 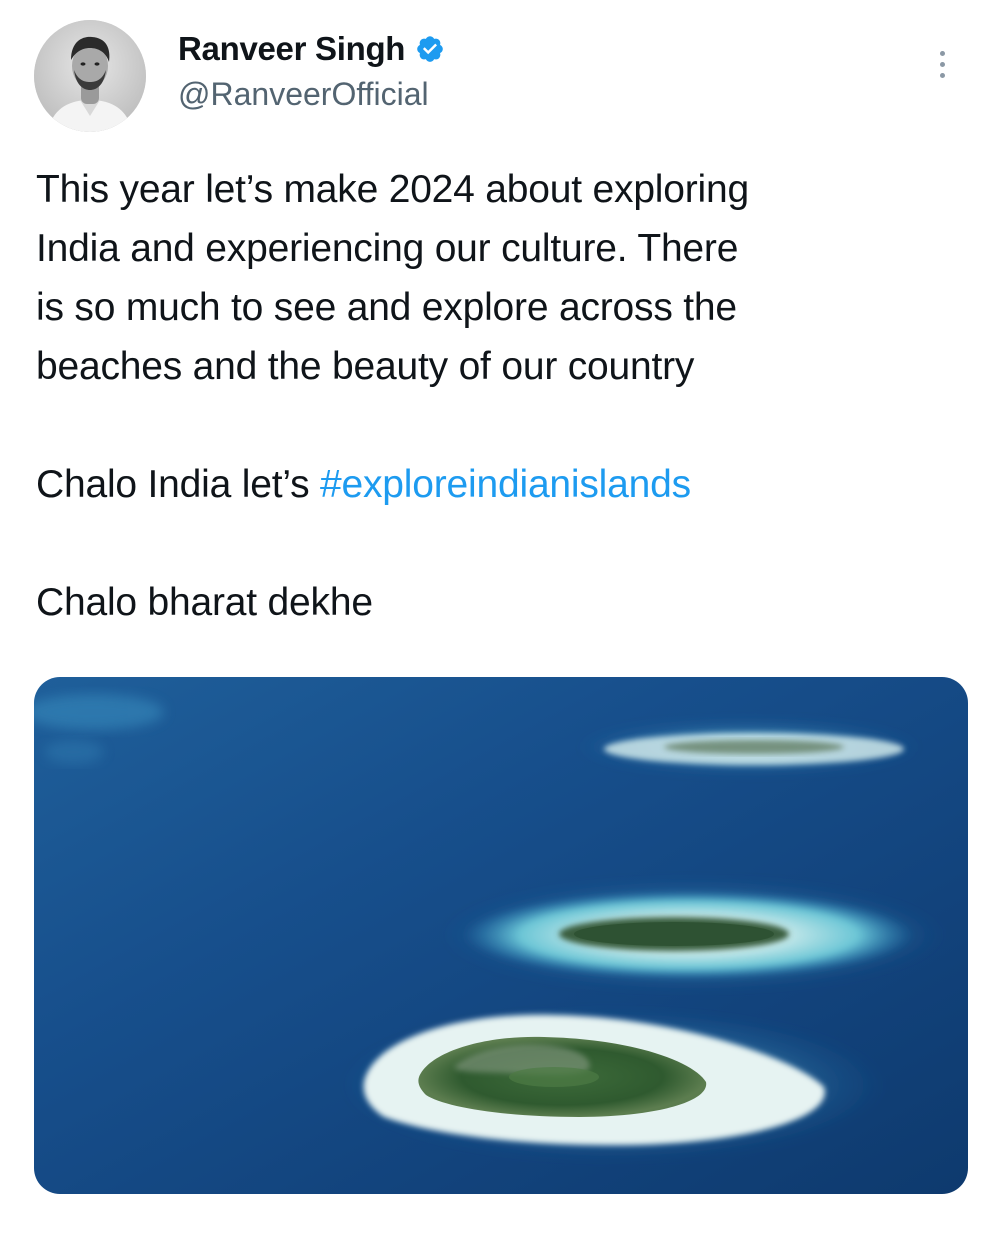 What do you see at coordinates (505, 484) in the screenshot?
I see `hashtag-link: #exploreindianislands` at bounding box center [505, 484].